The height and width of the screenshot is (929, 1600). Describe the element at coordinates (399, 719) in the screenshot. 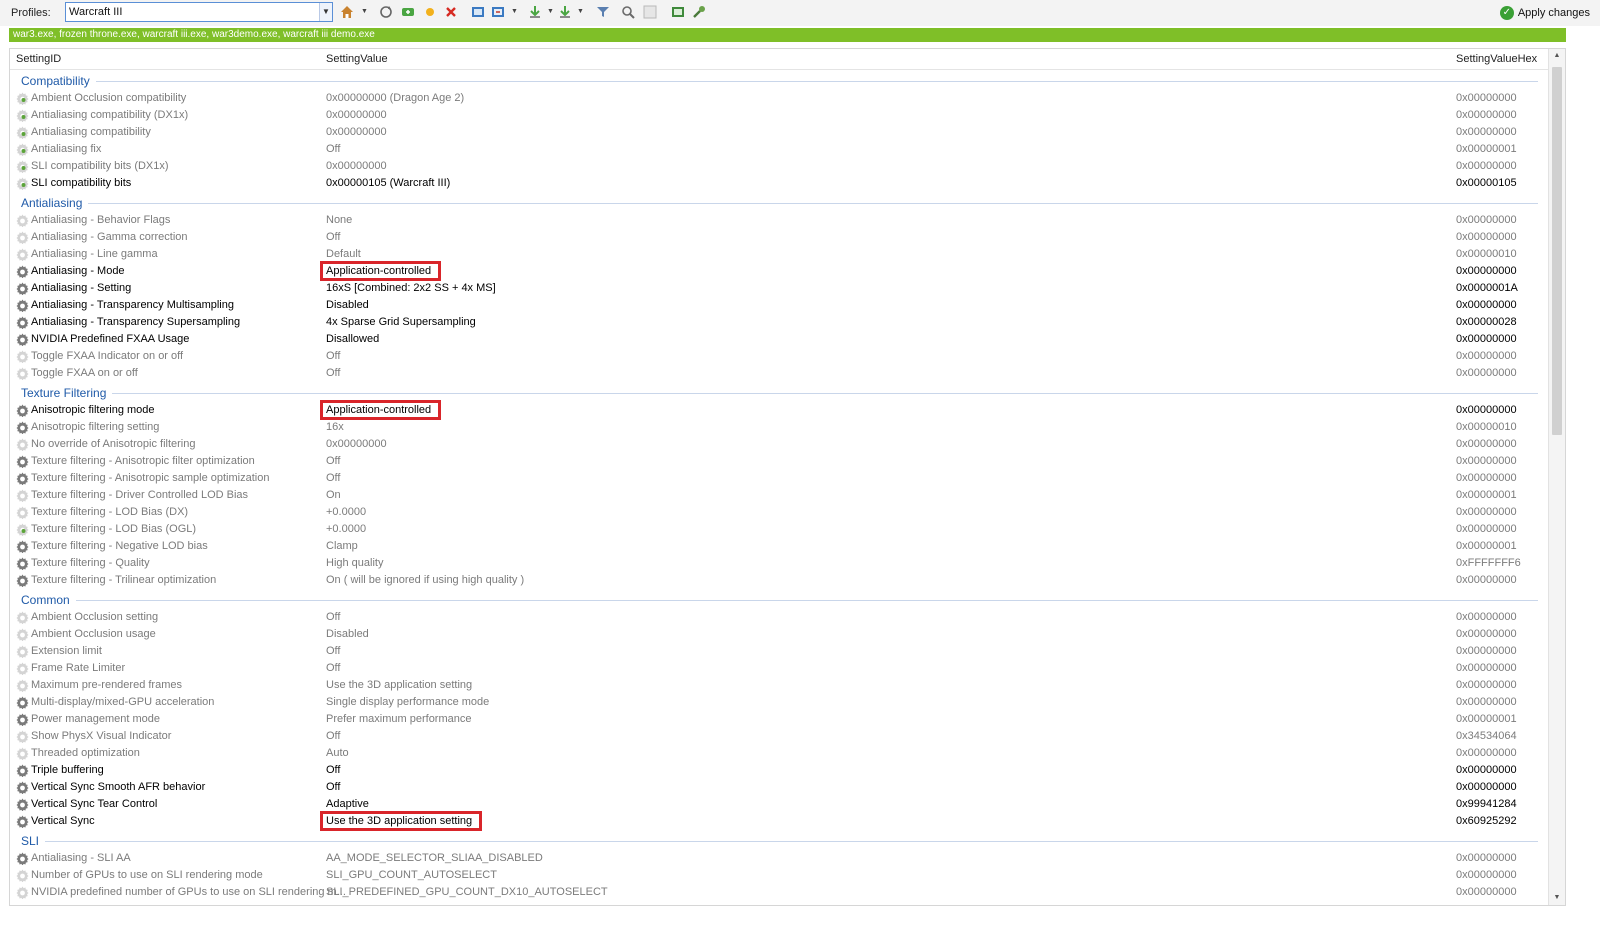

I see `setting-value: Prefer maximum performance` at that location.